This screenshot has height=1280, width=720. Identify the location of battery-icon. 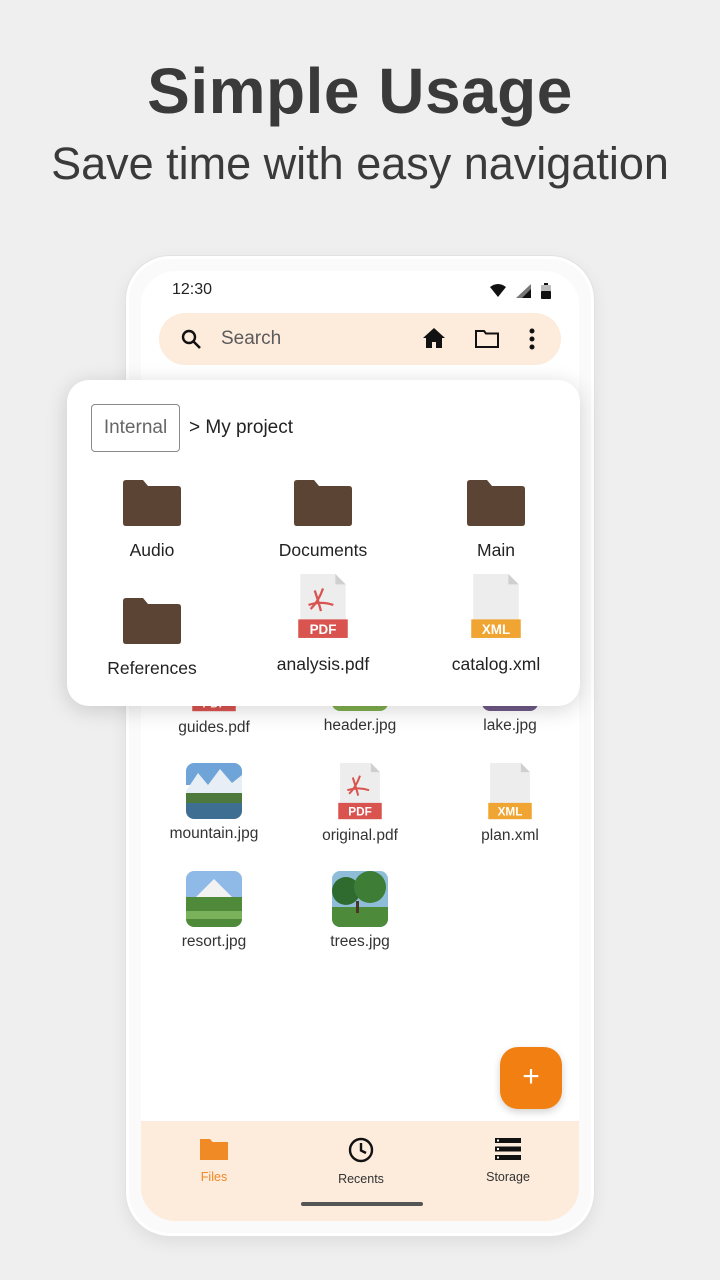
(546, 291).